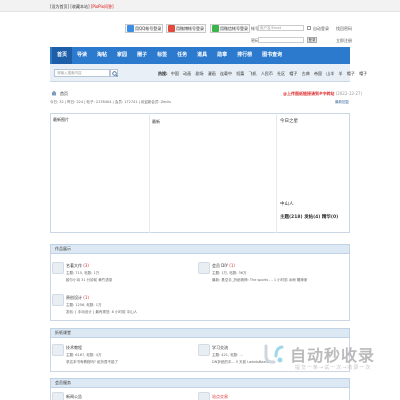  What do you see at coordinates (344, 41) in the screenshot?
I see `register-link: 立即注册` at bounding box center [344, 41].